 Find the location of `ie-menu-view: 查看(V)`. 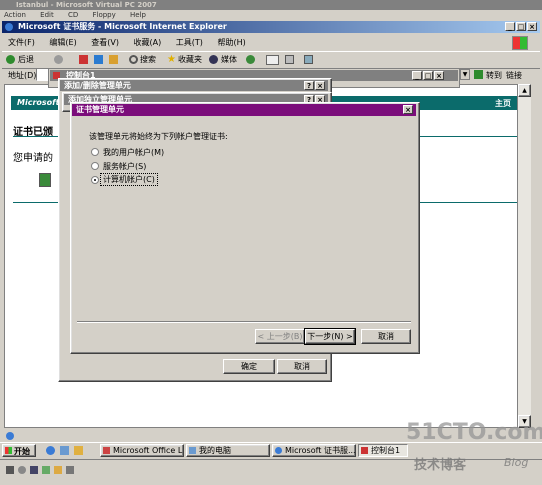

ie-menu-view: 查看(V) is located at coordinates (105, 42).